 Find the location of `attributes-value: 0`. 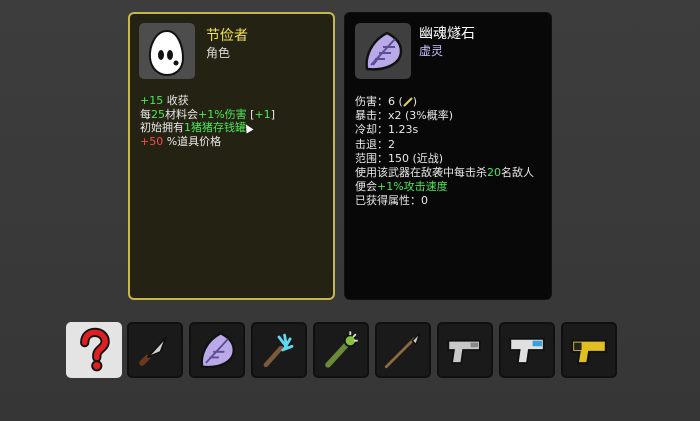

attributes-value: 0 is located at coordinates (424, 201).